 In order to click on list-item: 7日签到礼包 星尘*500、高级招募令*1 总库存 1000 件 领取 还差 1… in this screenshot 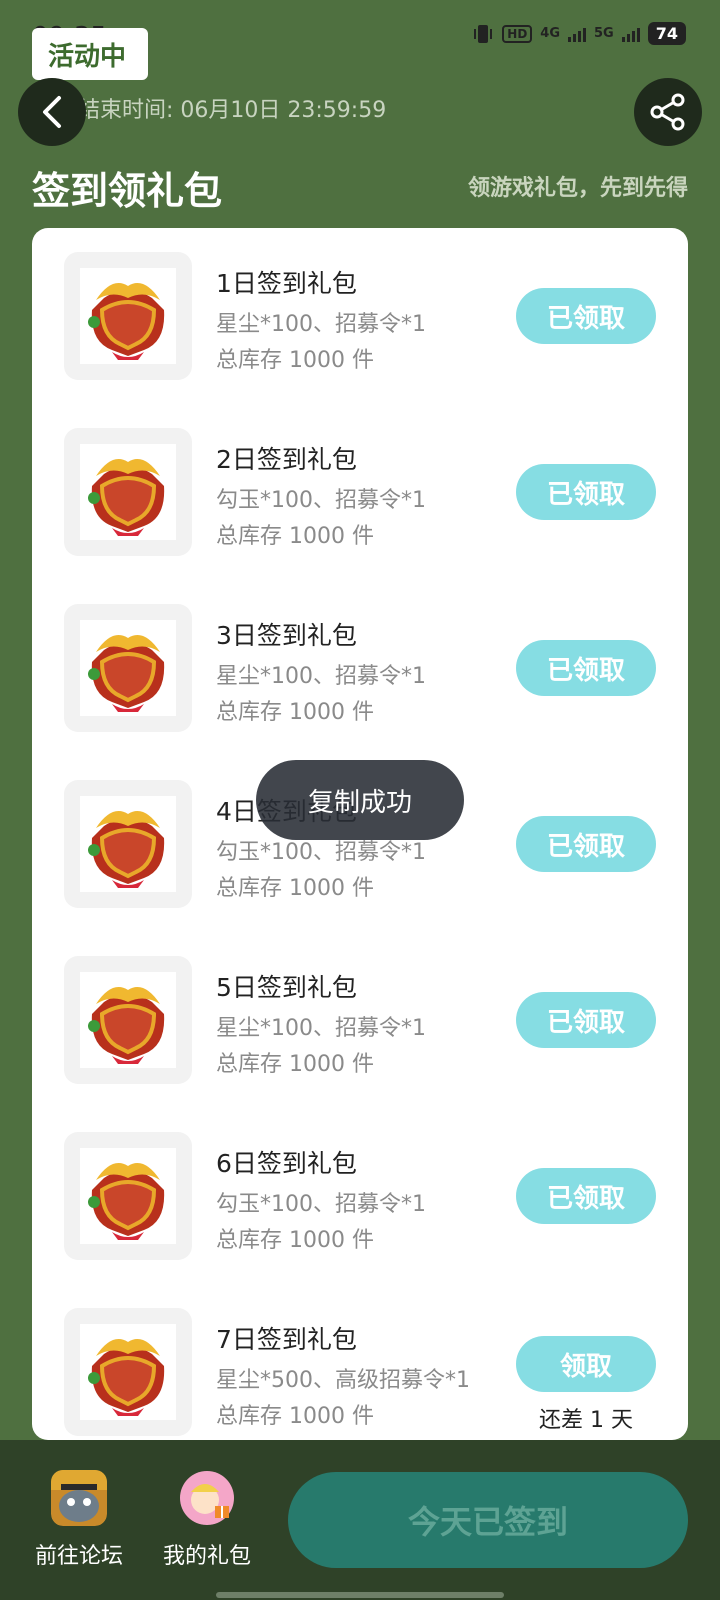, I will do `click(360, 1362)`.